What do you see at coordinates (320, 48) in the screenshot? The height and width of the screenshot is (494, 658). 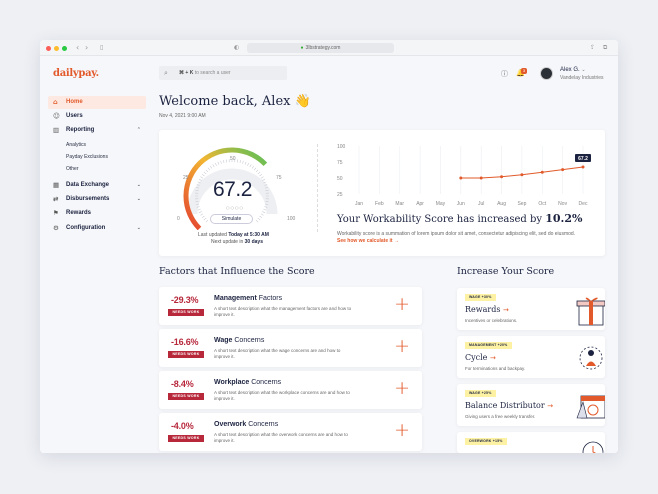 I see `address-bar: ● 3lbstrategy.com` at bounding box center [320, 48].